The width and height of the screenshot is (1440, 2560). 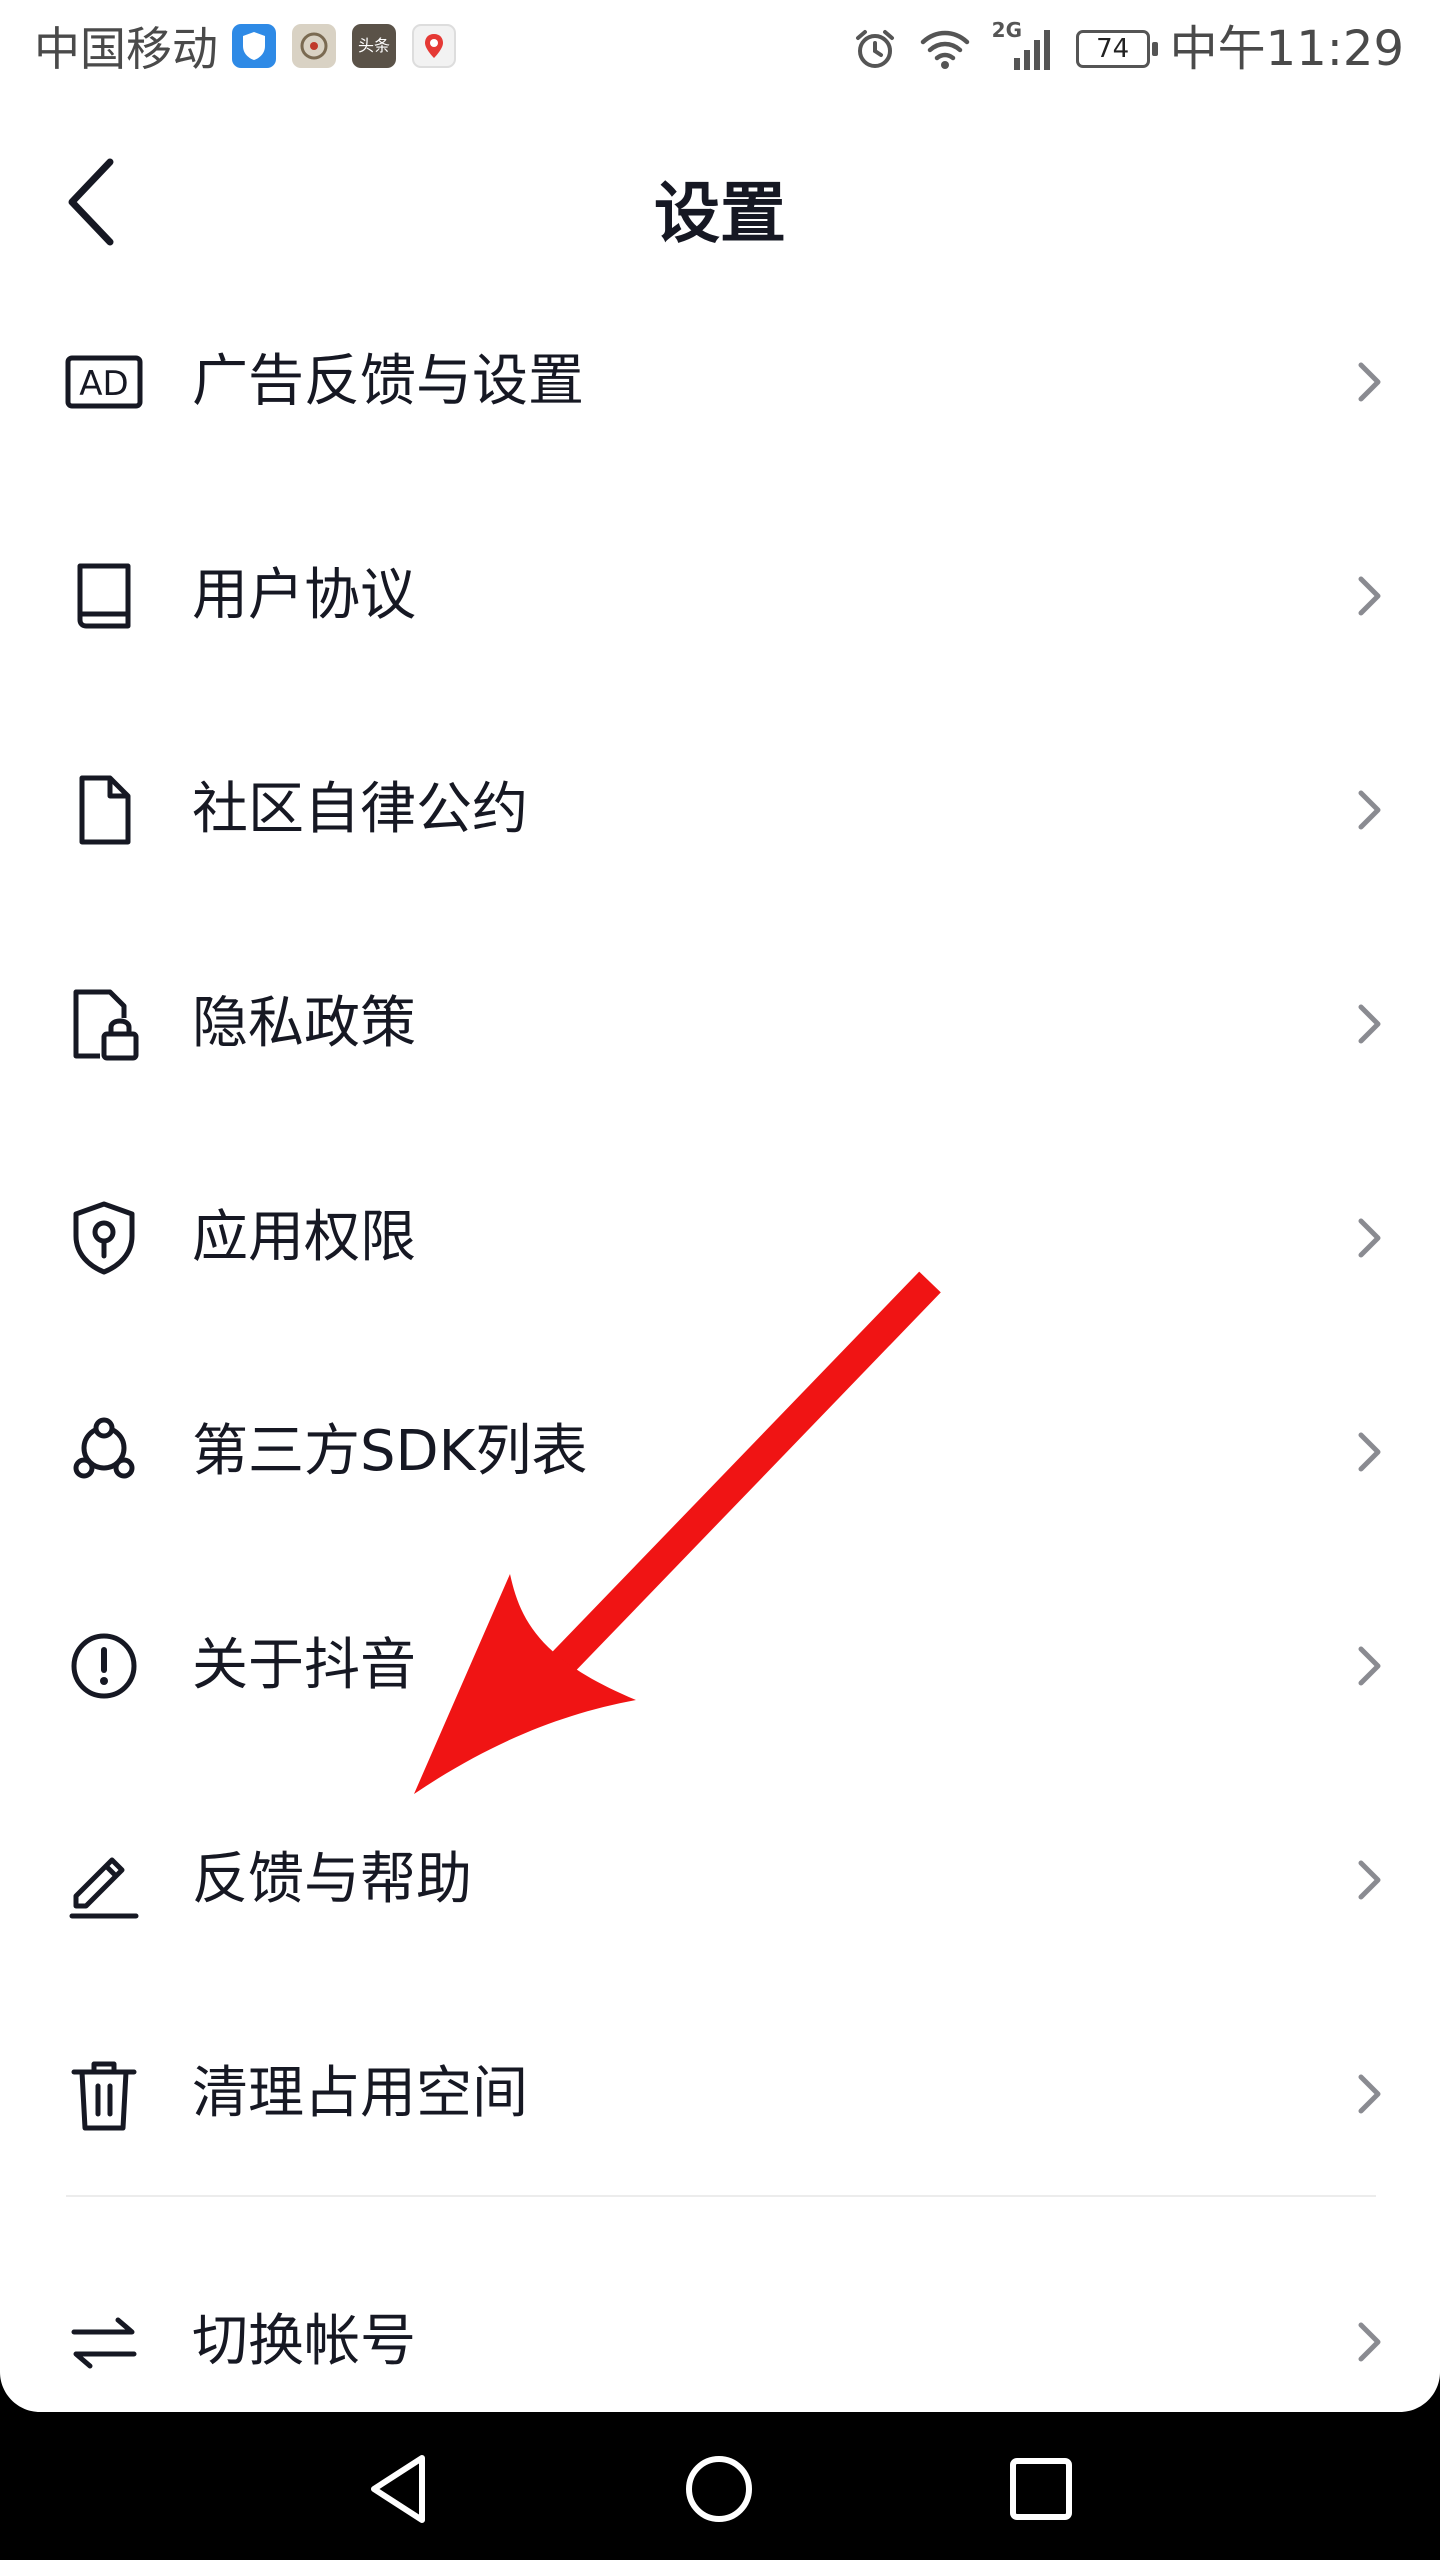 I want to click on home-circle-icon, so click(x=719, y=2489).